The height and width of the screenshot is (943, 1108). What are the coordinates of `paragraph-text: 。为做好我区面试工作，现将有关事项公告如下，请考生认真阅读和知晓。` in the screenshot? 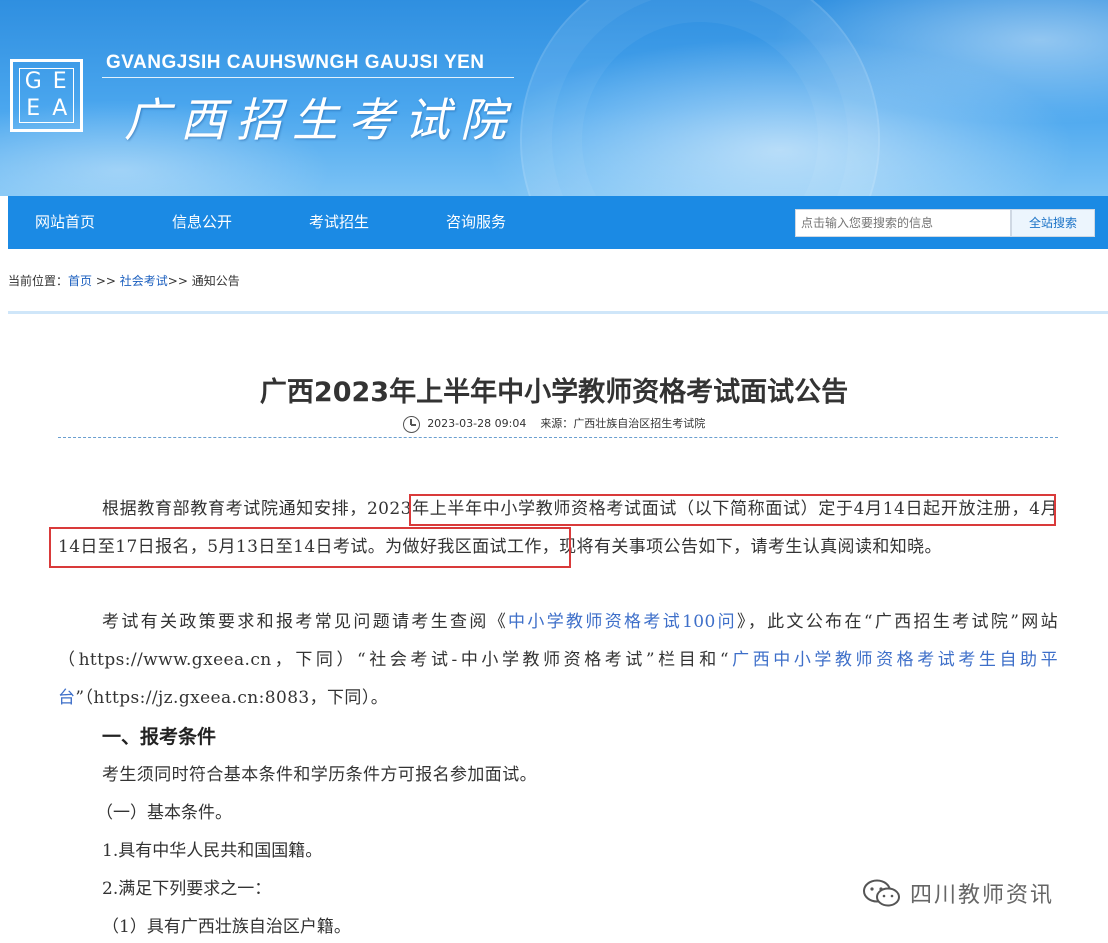 It's located at (654, 547).